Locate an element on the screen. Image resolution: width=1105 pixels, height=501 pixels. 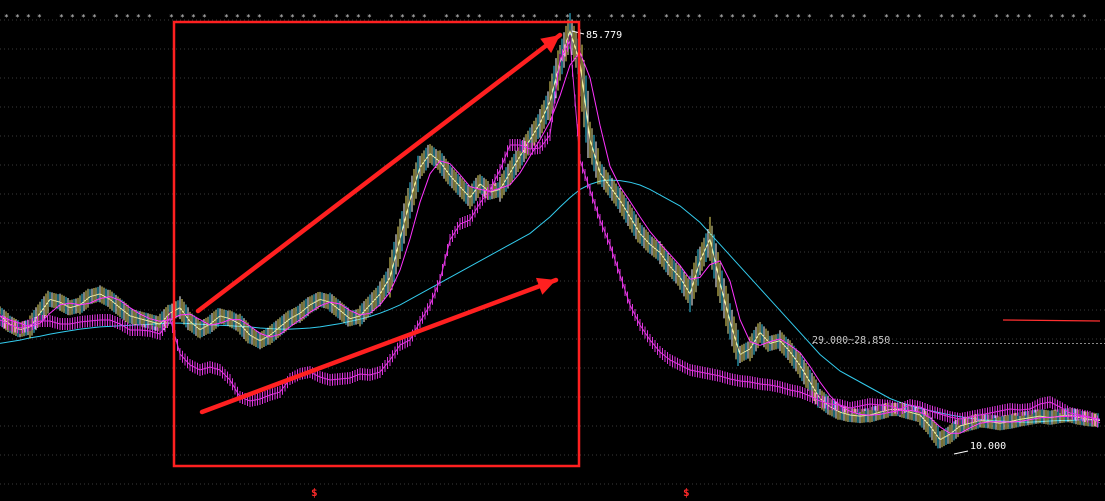
dollar-marker-2: $ is located at coordinates (686, 492).